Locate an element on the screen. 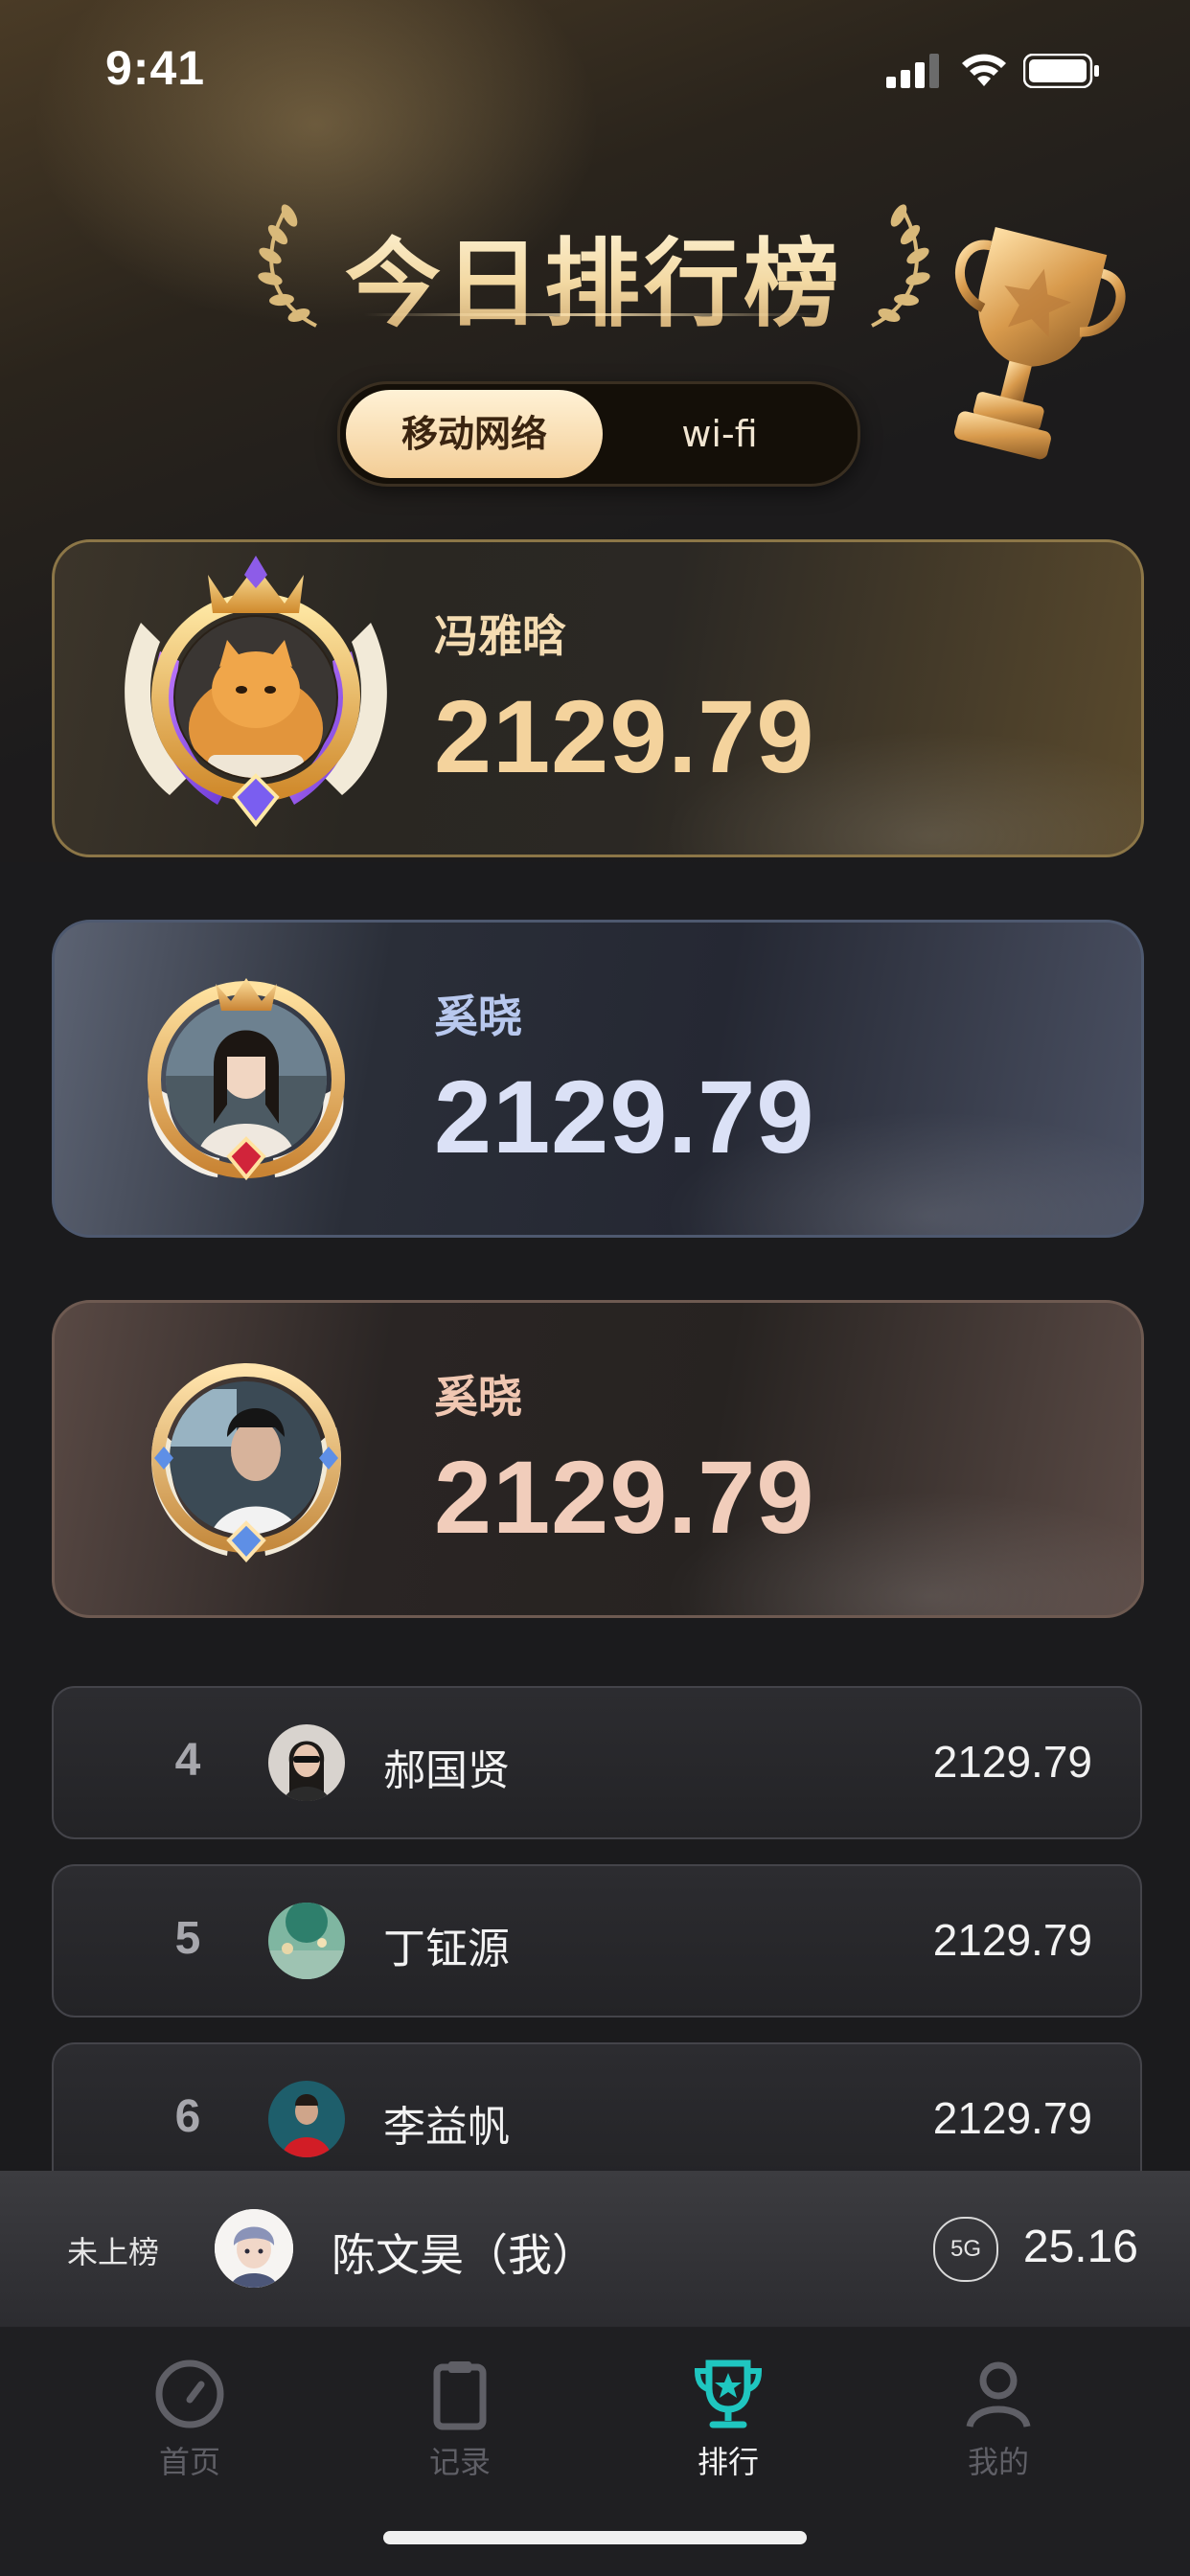  tab-label: 排行 is located at coordinates (728, 2462).